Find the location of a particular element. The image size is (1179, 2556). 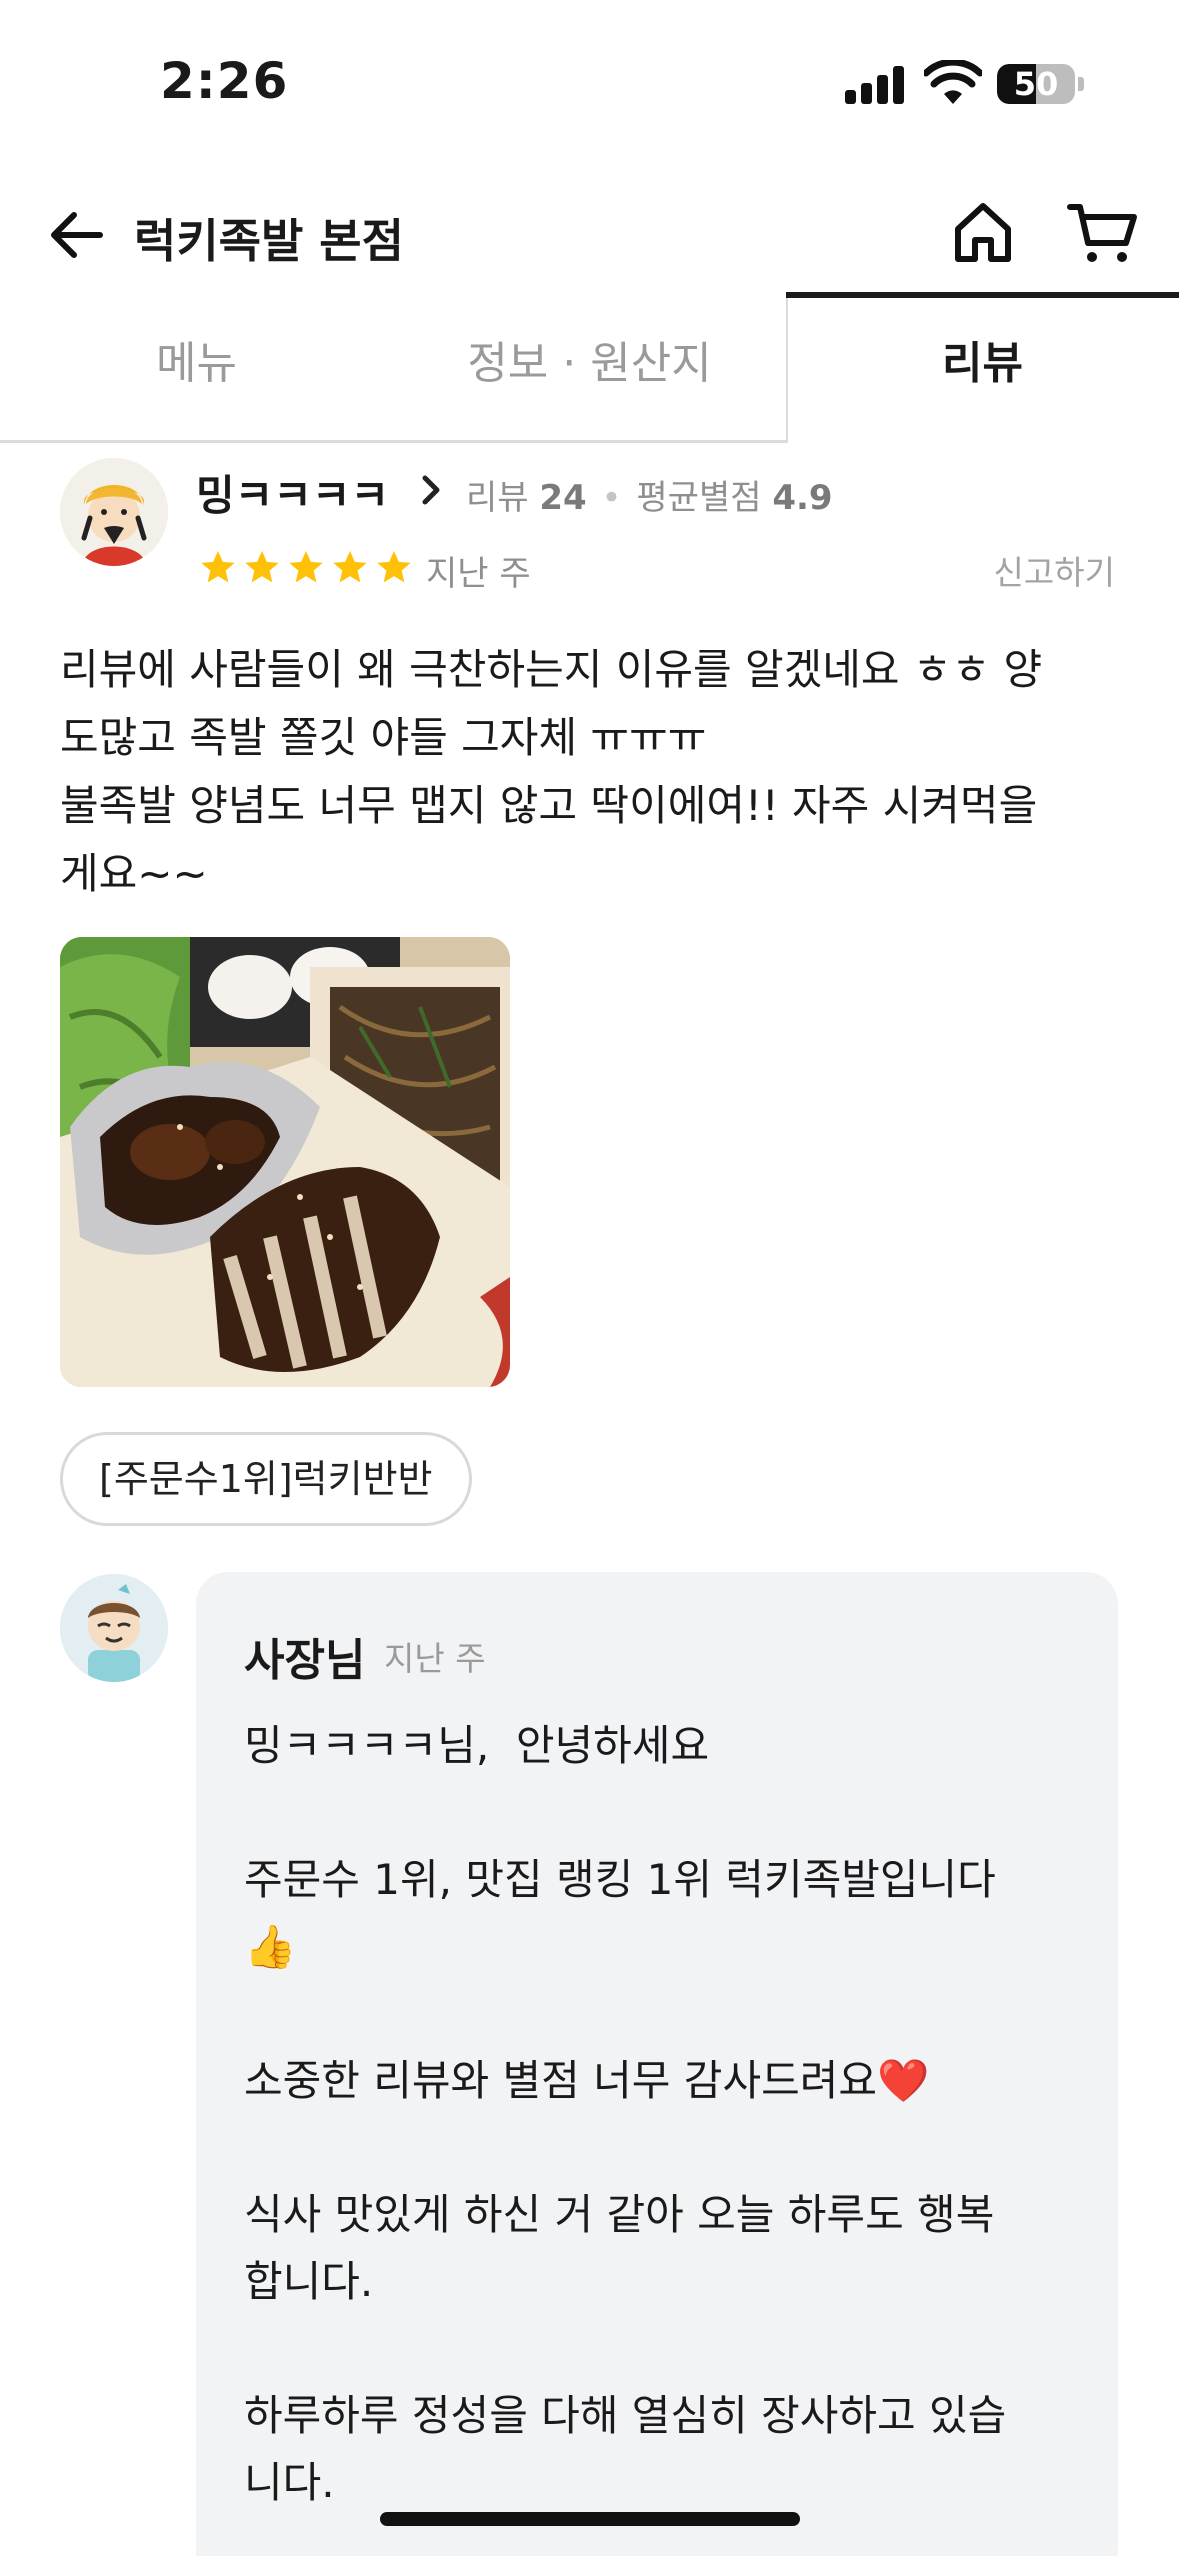

chevron-right-icon is located at coordinates (431, 490).